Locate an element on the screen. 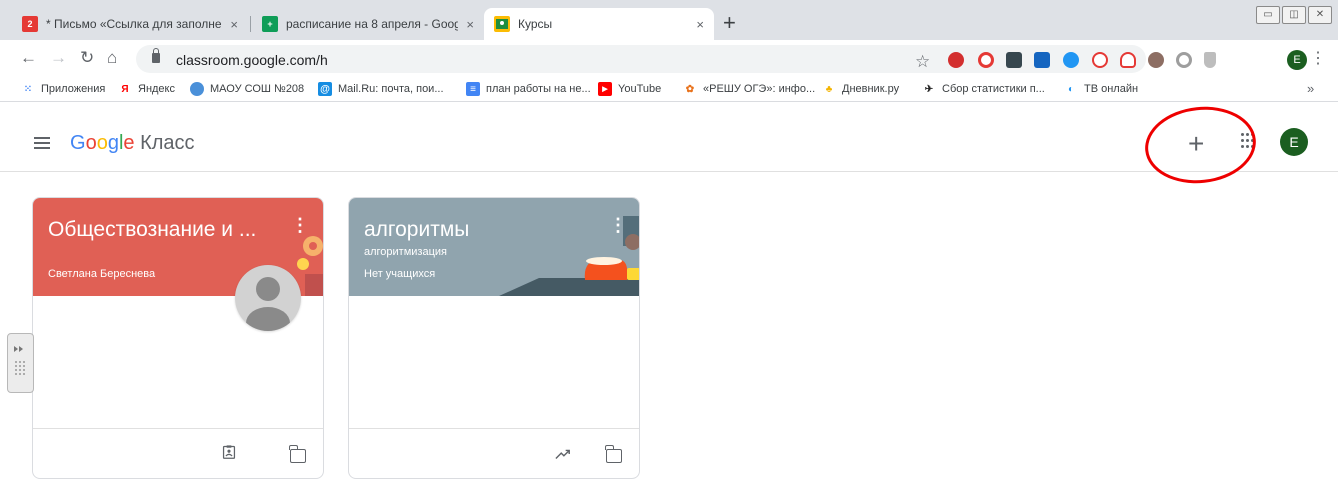 Image resolution: width=1338 pixels, height=479 pixels. cloud-upload-icon is located at coordinates (1071, 60).